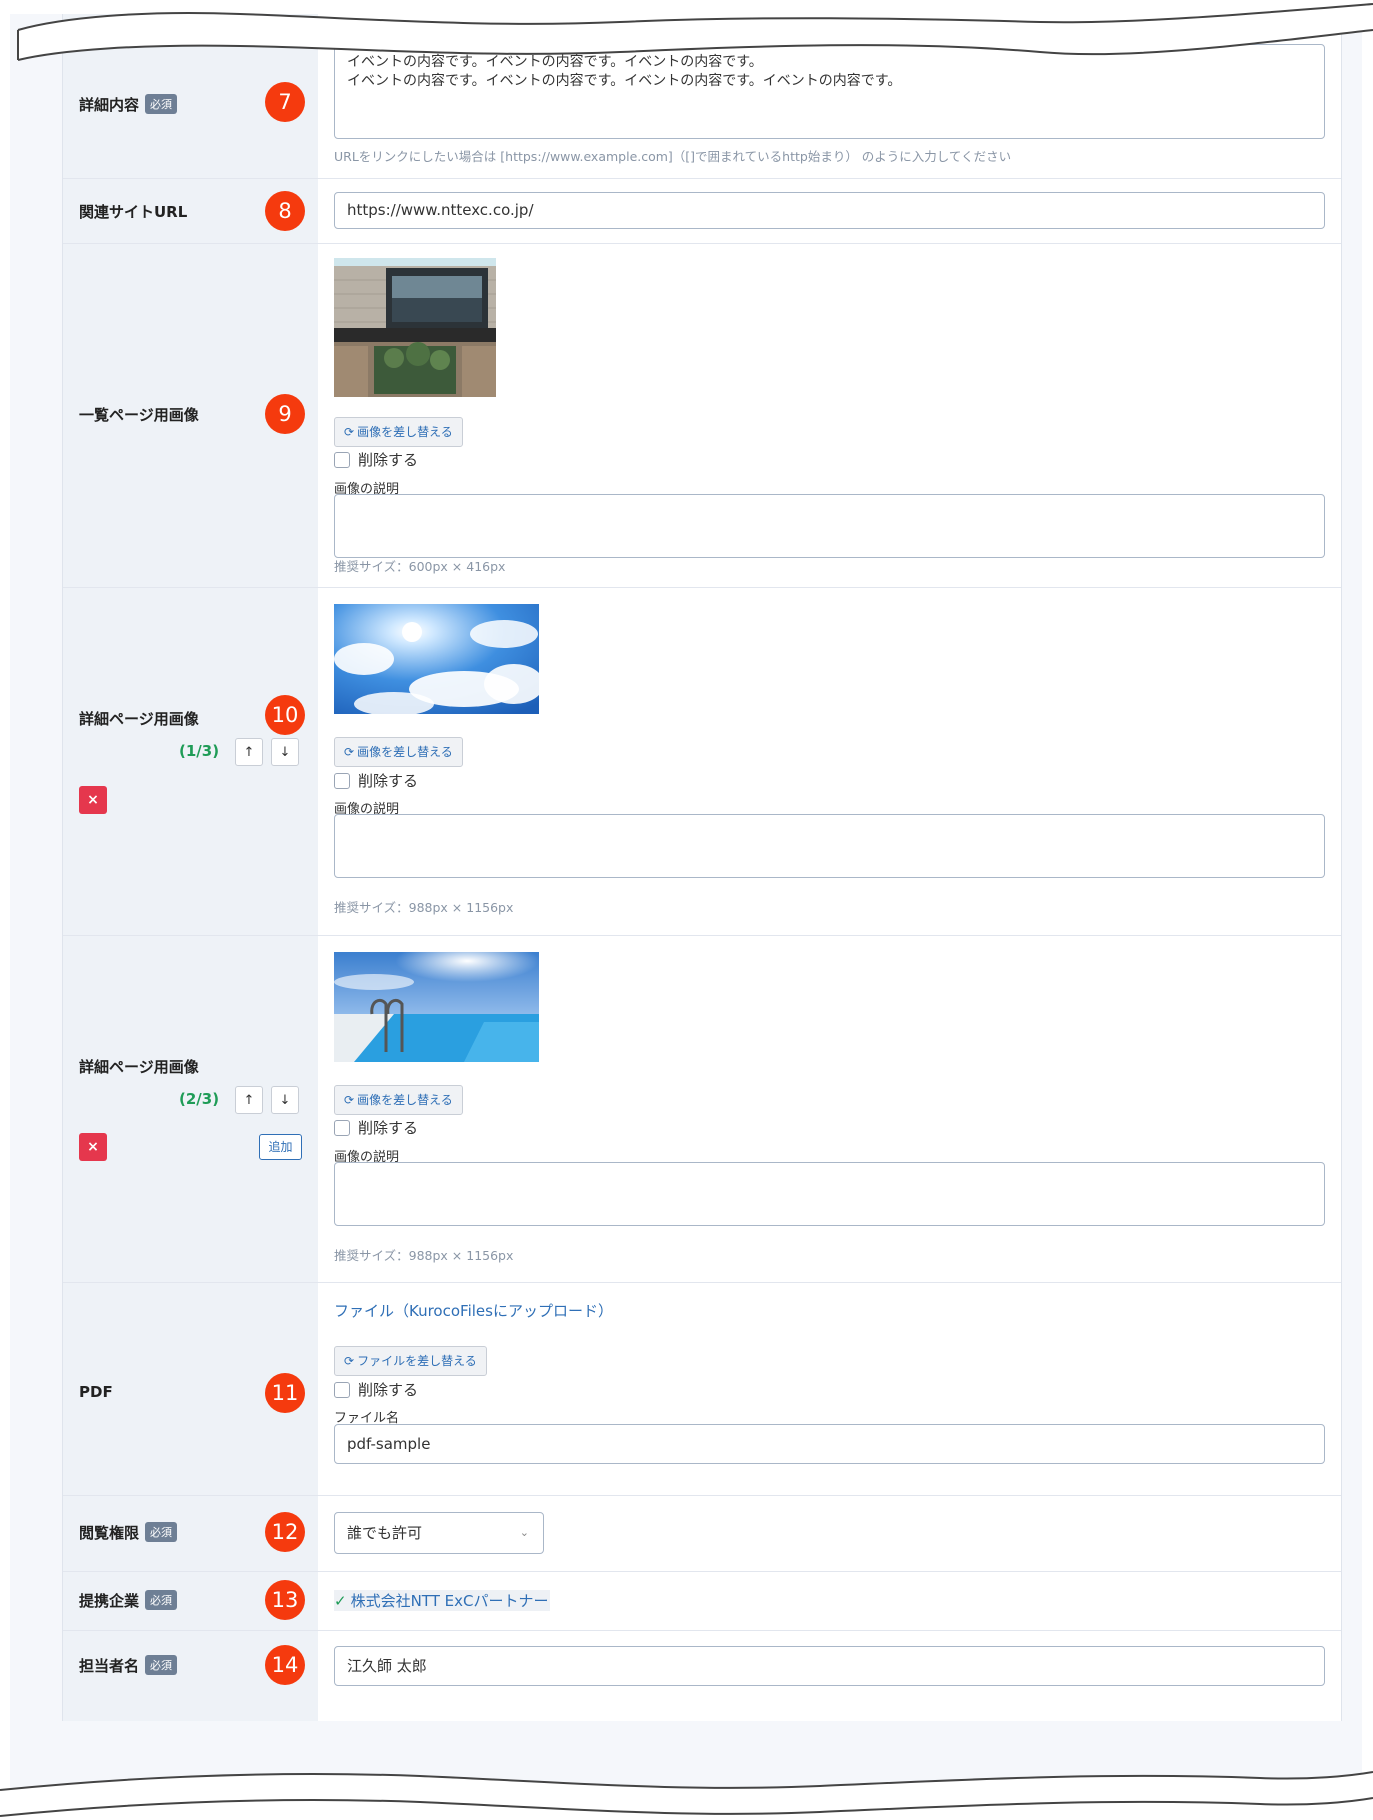  Describe the element at coordinates (686, 30) in the screenshot. I see `torn-edge-top` at that location.